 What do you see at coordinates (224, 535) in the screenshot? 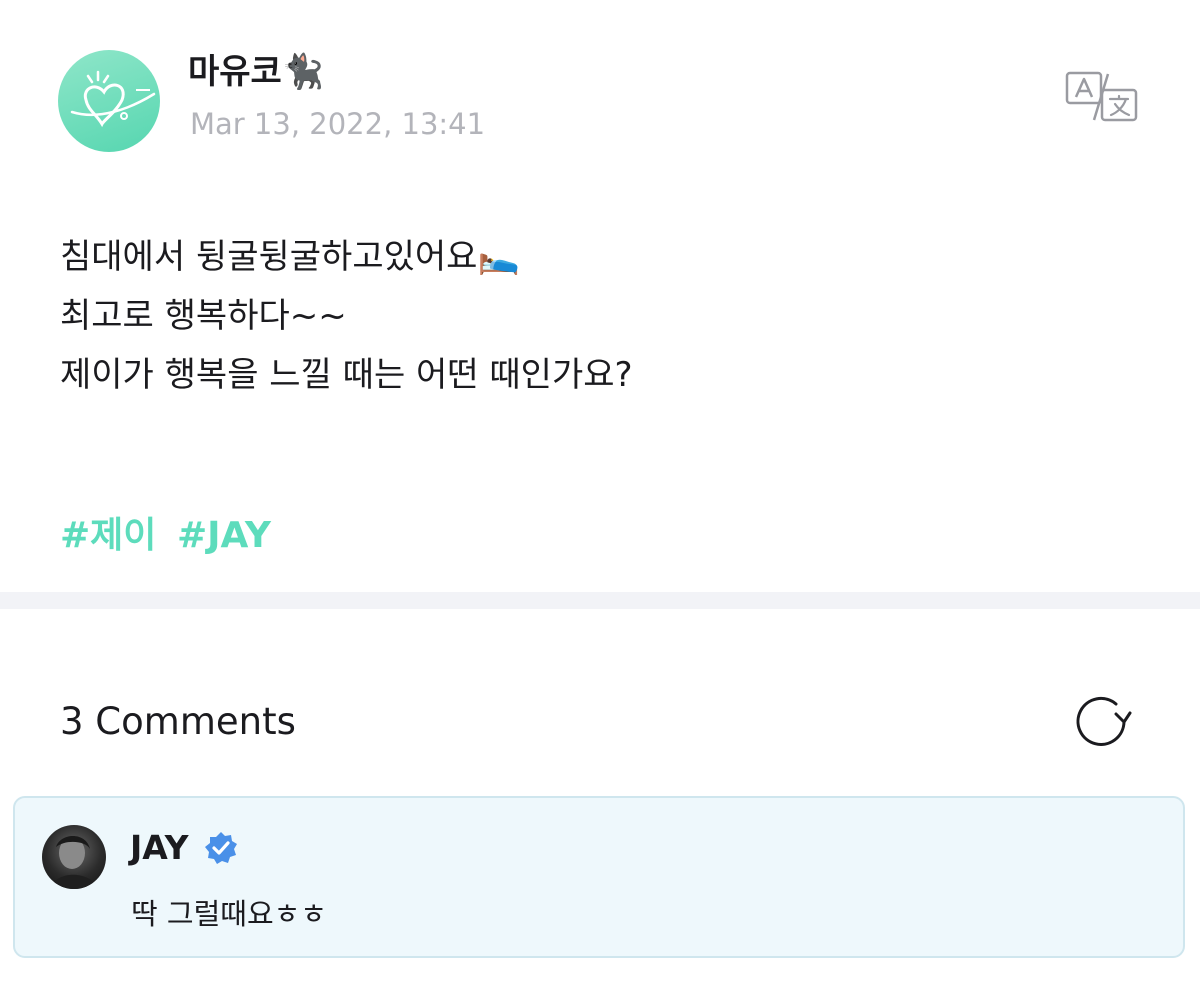
I see `hashtag-jay: #JAY` at bounding box center [224, 535].